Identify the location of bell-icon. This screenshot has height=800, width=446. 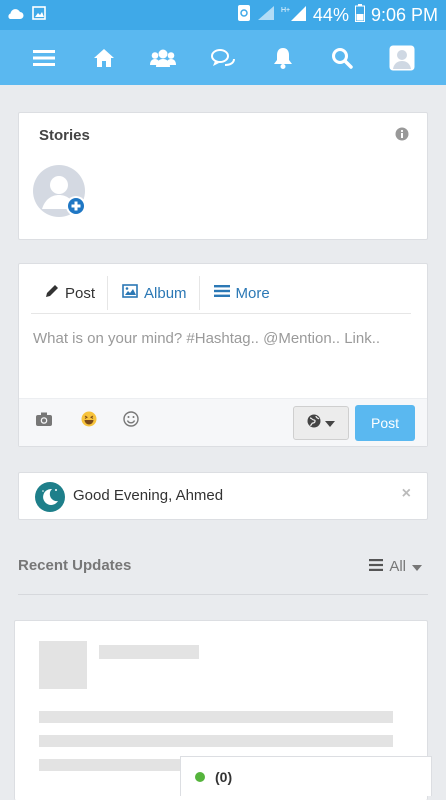
(283, 58).